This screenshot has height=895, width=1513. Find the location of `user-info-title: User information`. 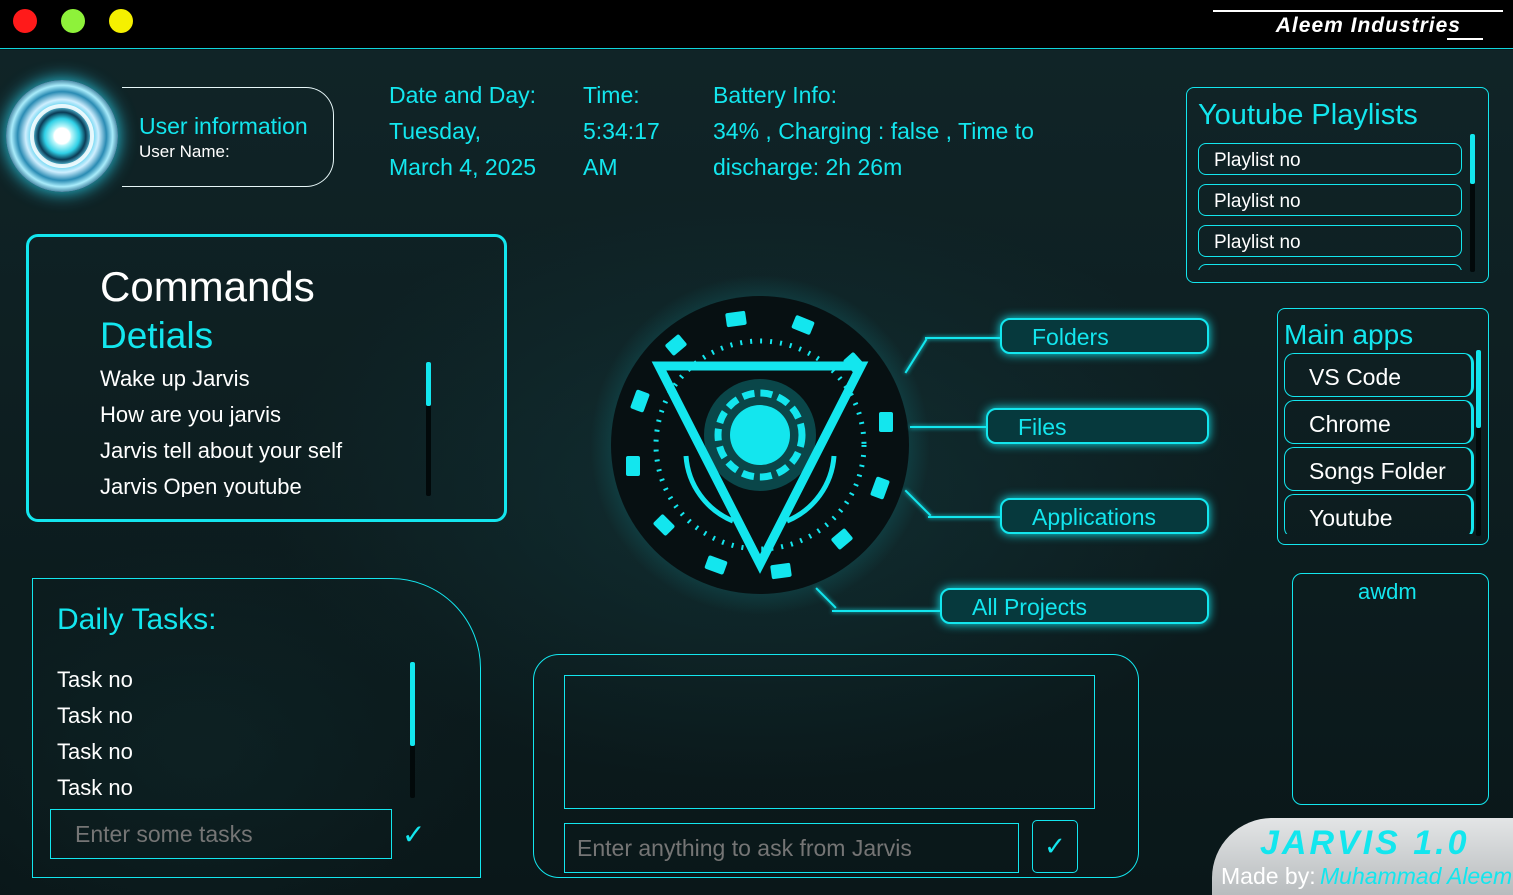

user-info-title: User information is located at coordinates (223, 126).